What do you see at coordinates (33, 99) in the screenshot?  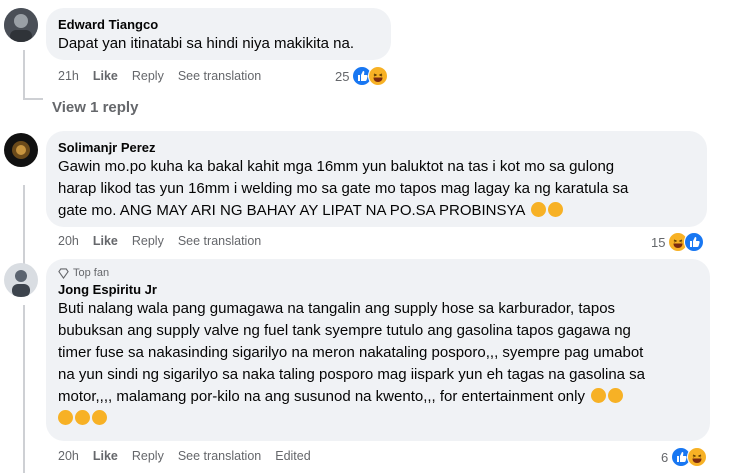 I see `thread-line-curve` at bounding box center [33, 99].